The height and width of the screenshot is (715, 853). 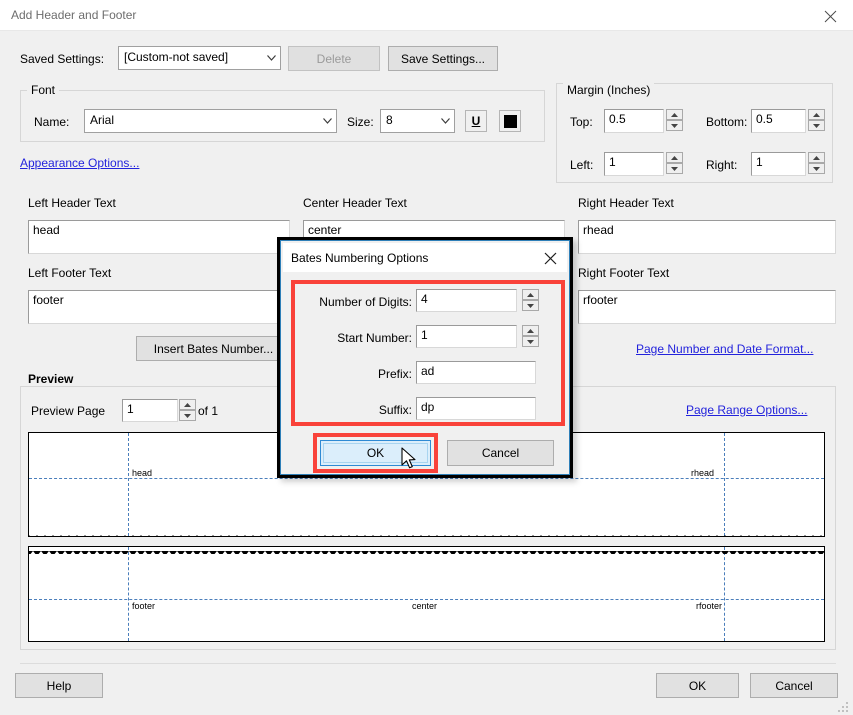 I want to click on margin-top-spinner, so click(x=674, y=120).